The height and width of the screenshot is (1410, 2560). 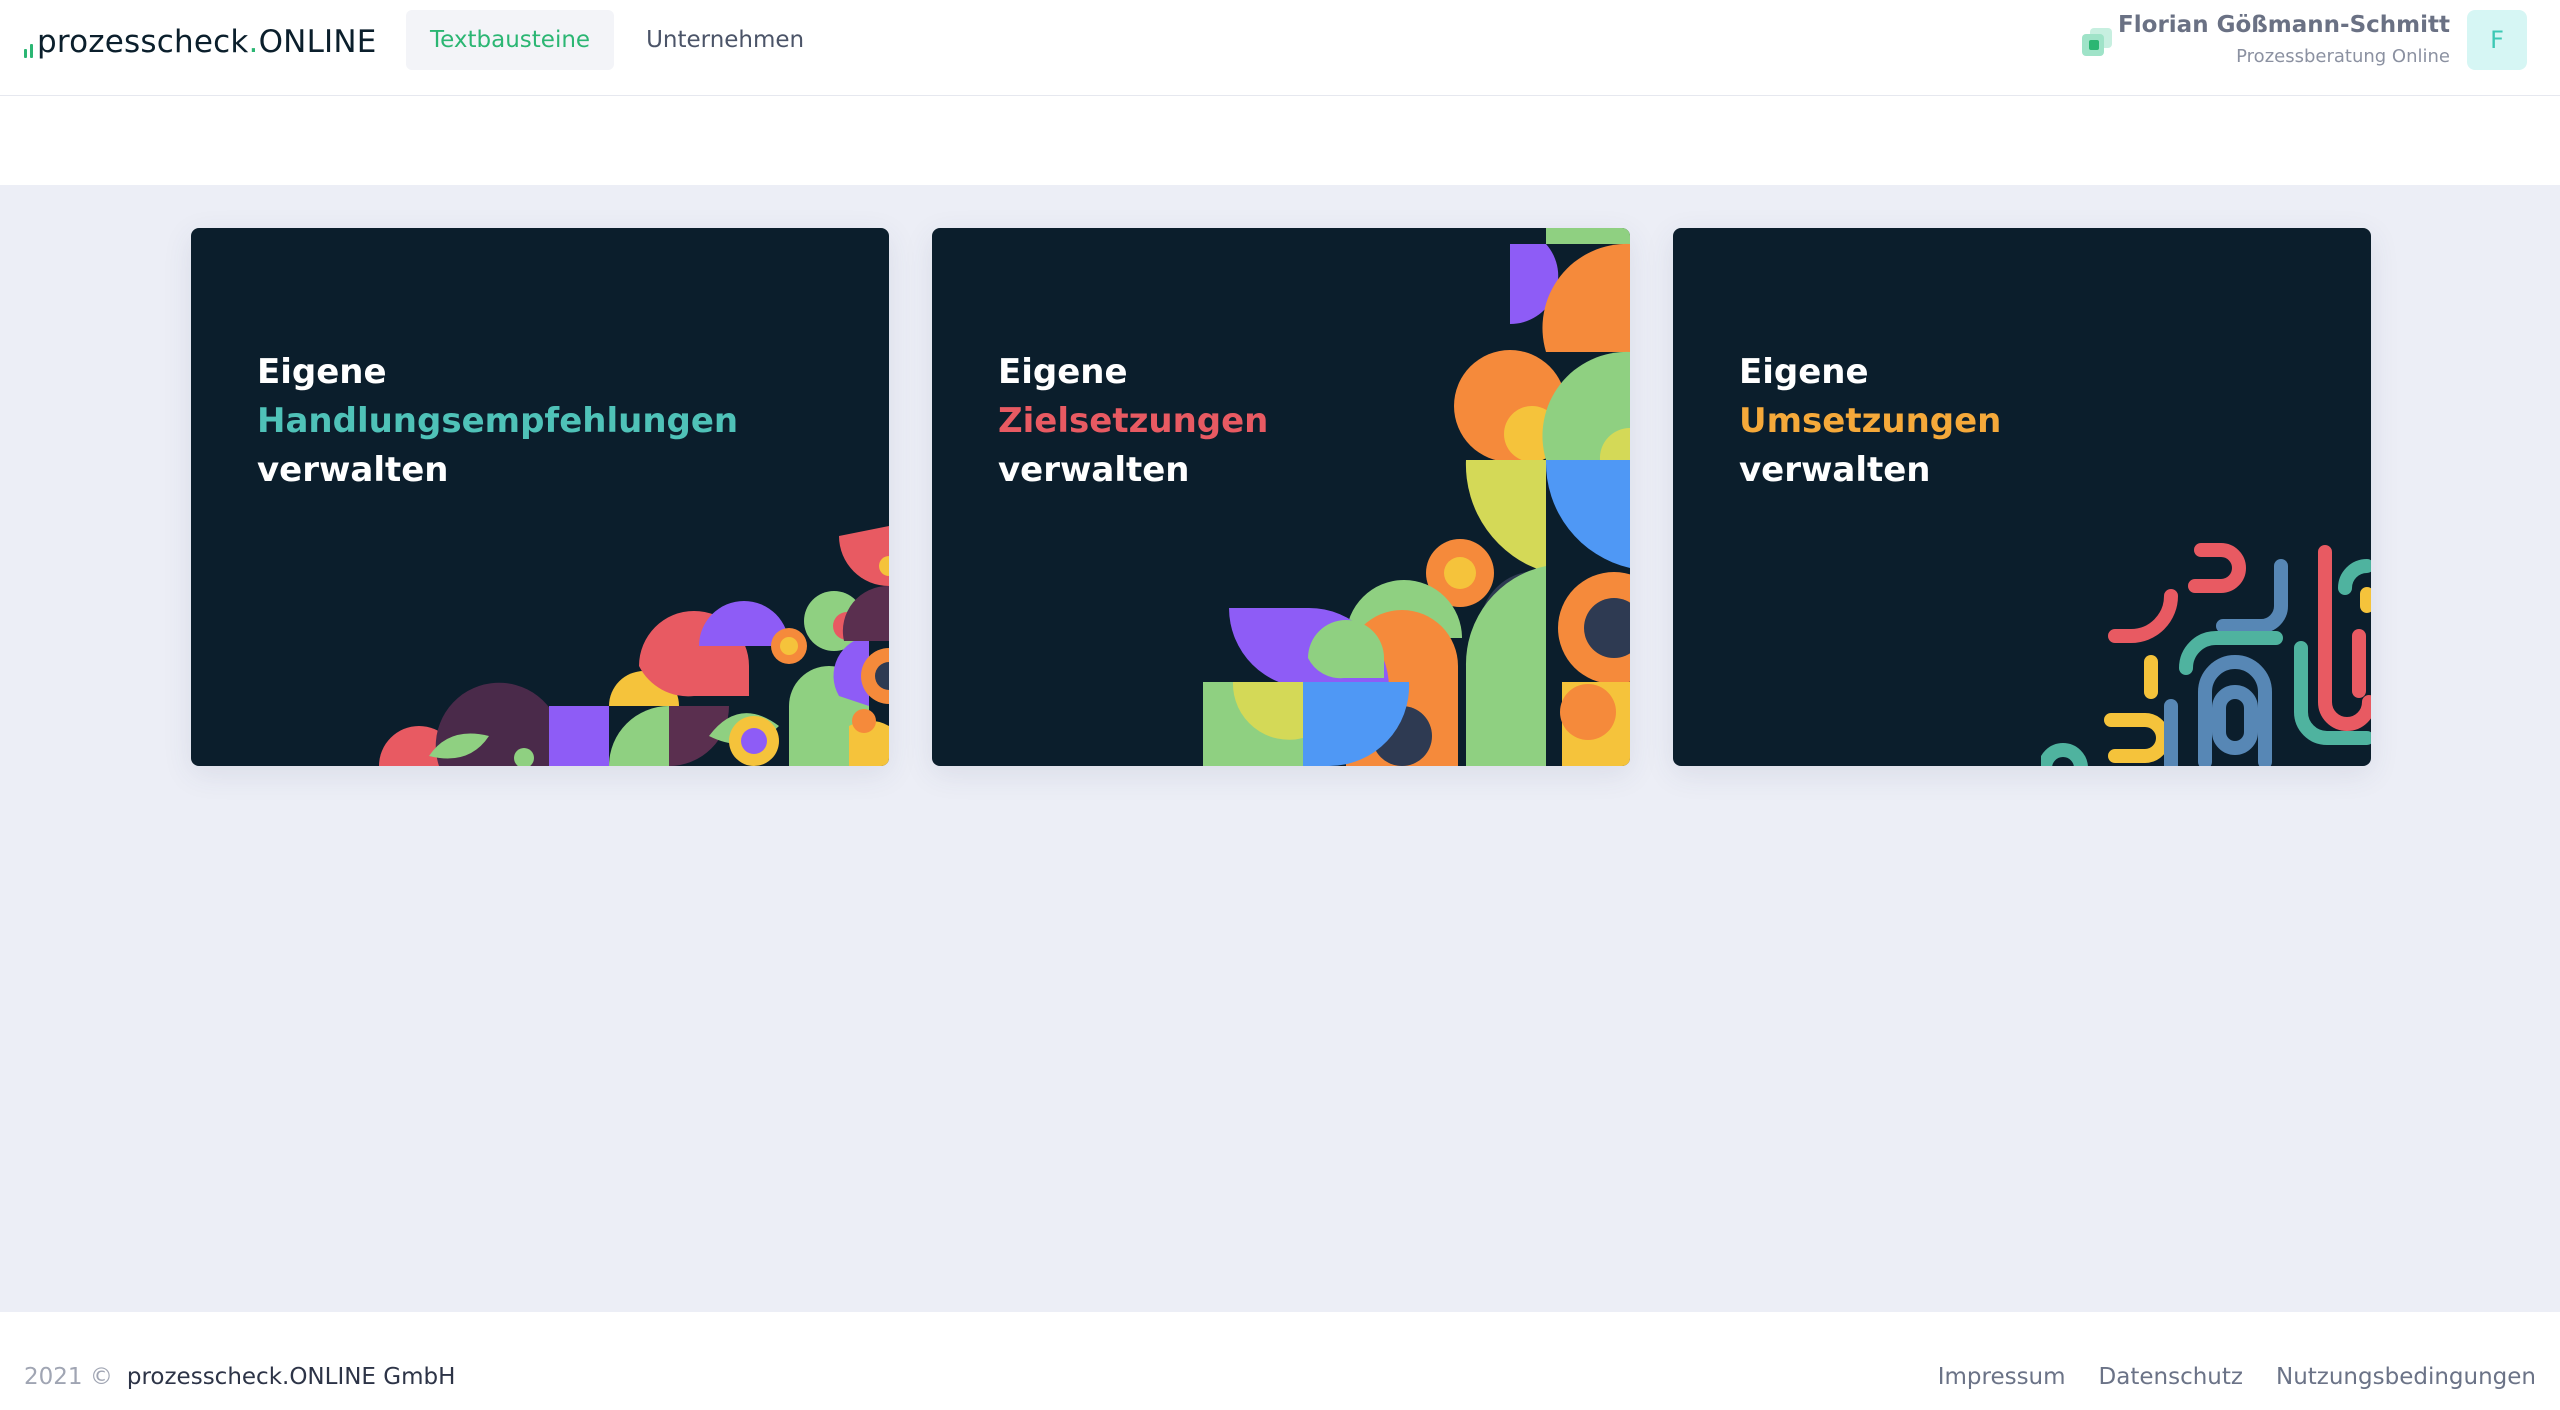 I want to click on user-name: Florian Gößmann-Schmitt, so click(x=2284, y=25).